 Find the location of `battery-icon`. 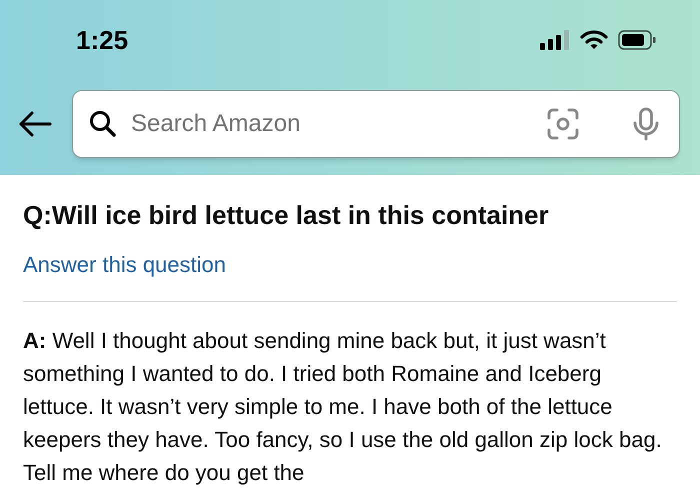

battery-icon is located at coordinates (637, 40).